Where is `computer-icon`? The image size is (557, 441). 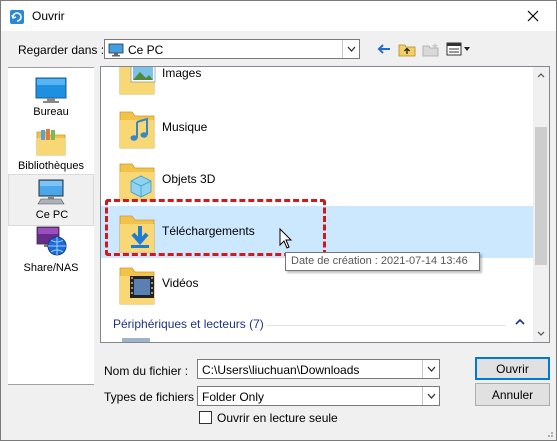 computer-icon is located at coordinates (51, 192).